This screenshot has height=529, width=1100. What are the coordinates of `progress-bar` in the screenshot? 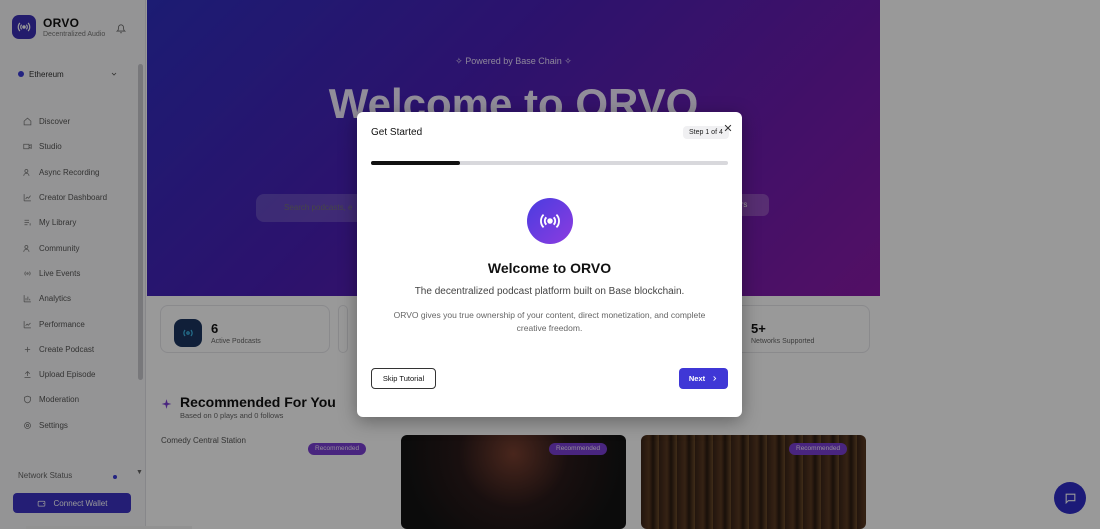 It's located at (549, 163).